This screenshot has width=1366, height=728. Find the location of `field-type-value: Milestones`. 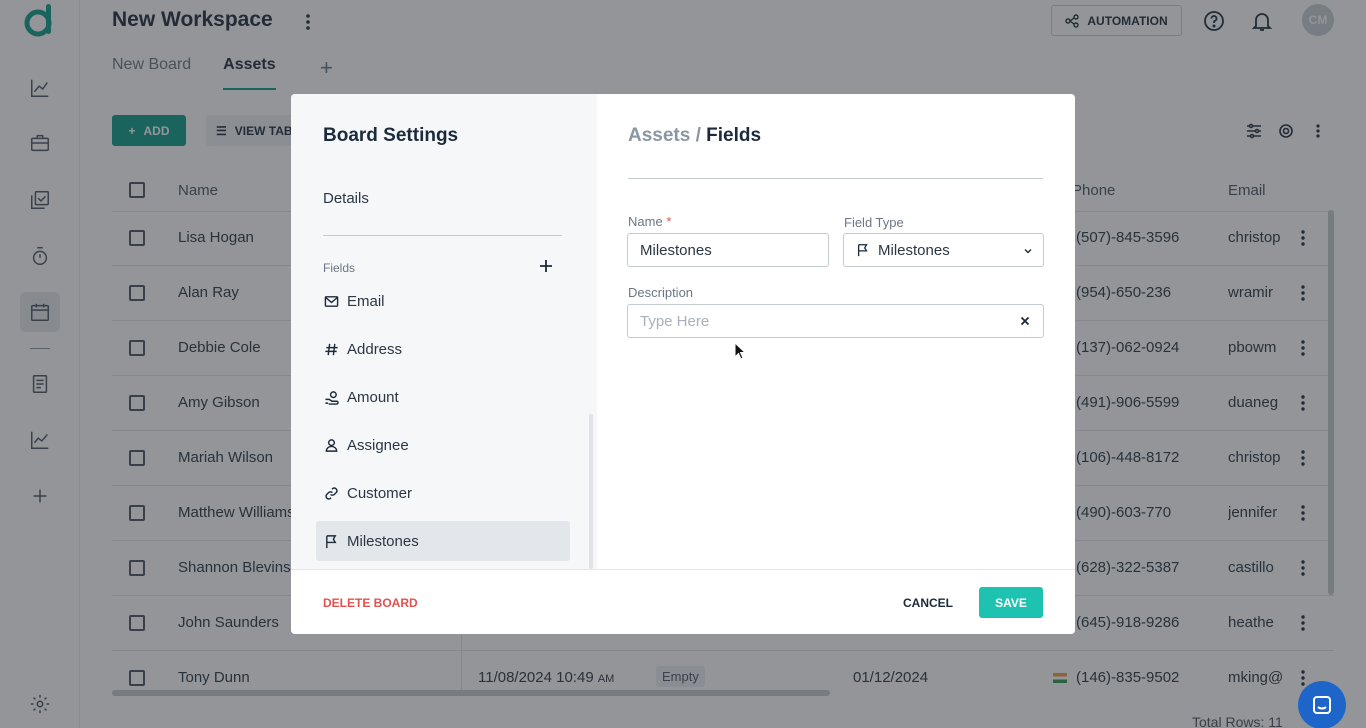

field-type-value: Milestones is located at coordinates (914, 250).